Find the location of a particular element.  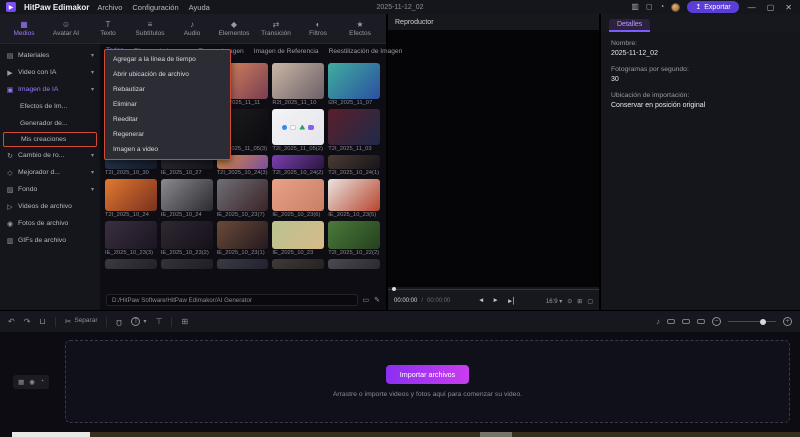

zoom-slider is located at coordinates (752, 321).